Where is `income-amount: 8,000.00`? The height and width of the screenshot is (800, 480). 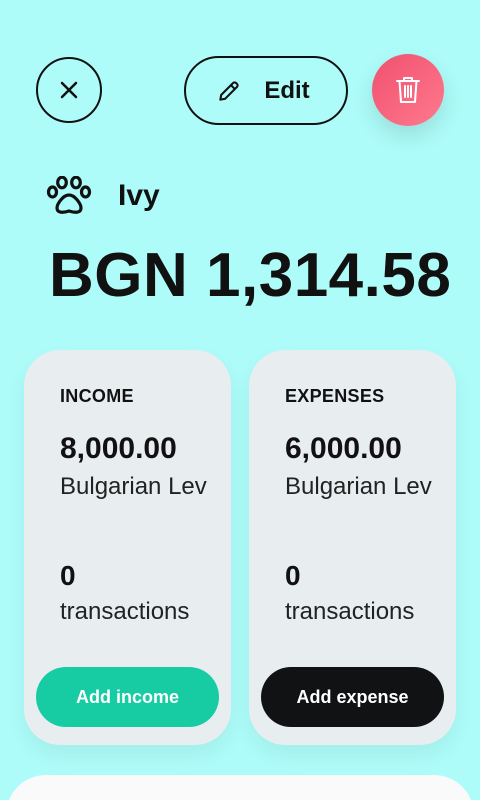 income-amount: 8,000.00 is located at coordinates (118, 448).